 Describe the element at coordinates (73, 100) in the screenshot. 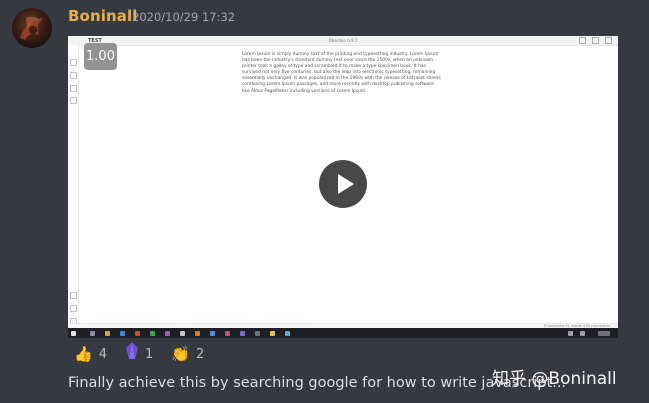

I see `link-icon` at that location.